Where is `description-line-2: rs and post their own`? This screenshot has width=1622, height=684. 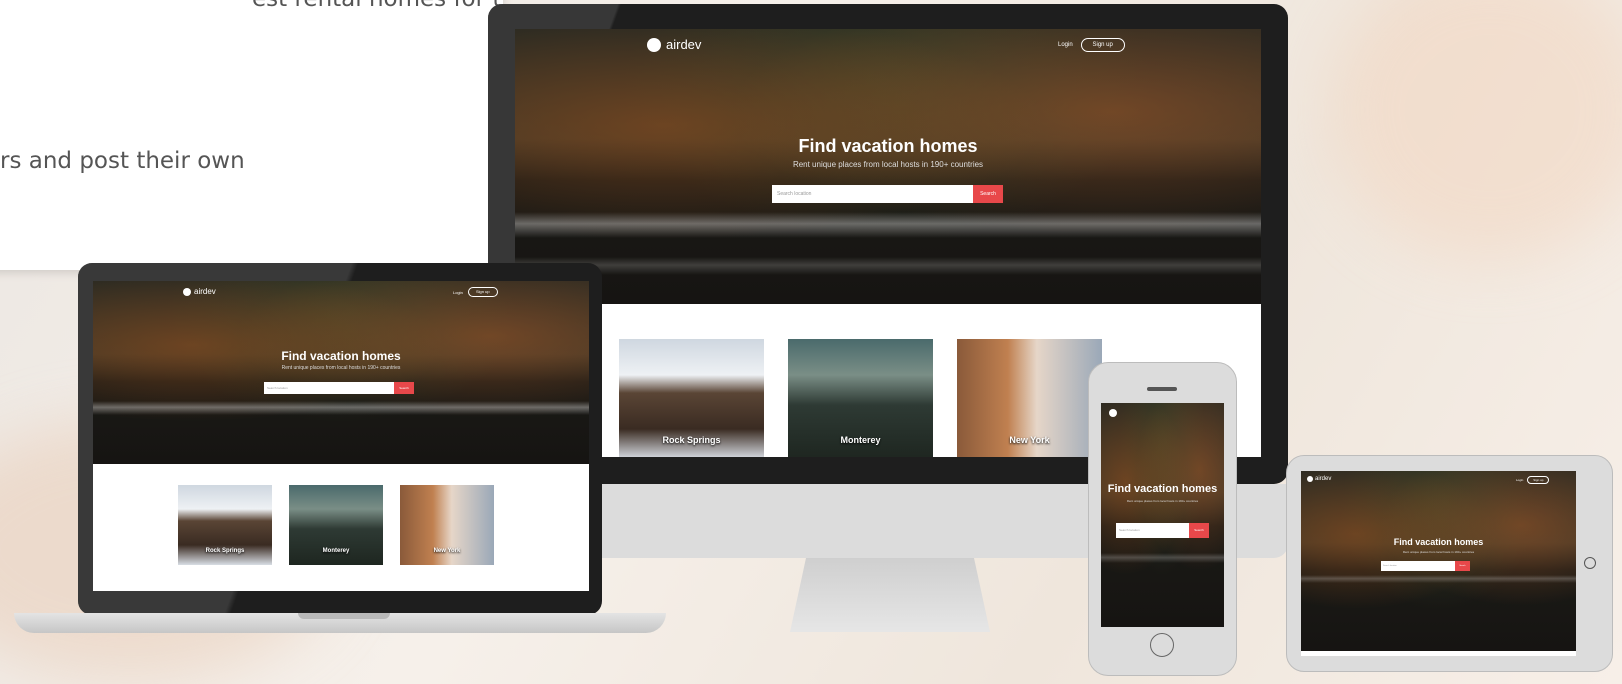 description-line-2: rs and post their own is located at coordinates (122, 161).